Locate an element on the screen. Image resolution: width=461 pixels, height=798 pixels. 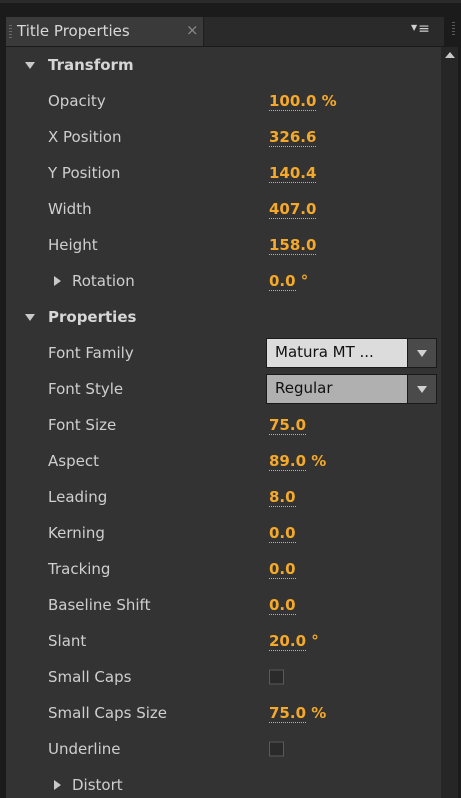
x-position-value: 326.6 is located at coordinates (293, 137).